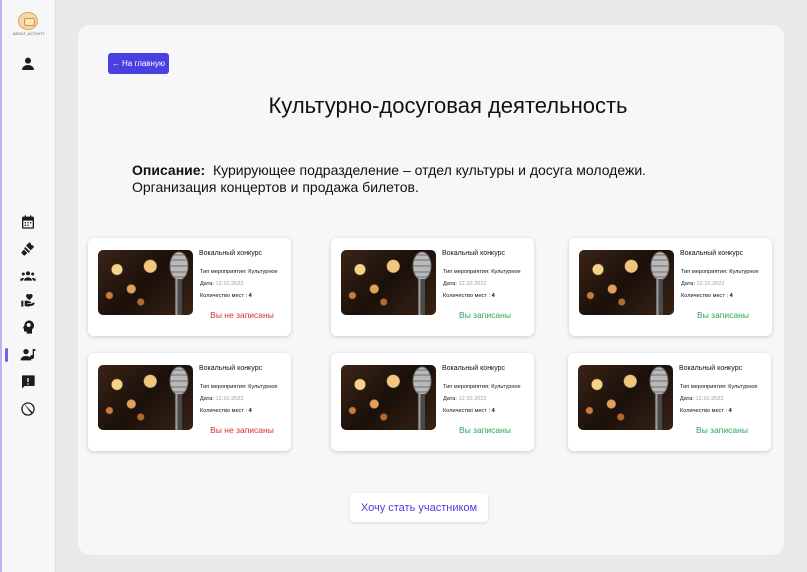 Image resolution: width=807 pixels, height=572 pixels. What do you see at coordinates (28, 327) in the screenshot?
I see `psychology-icon` at bounding box center [28, 327].